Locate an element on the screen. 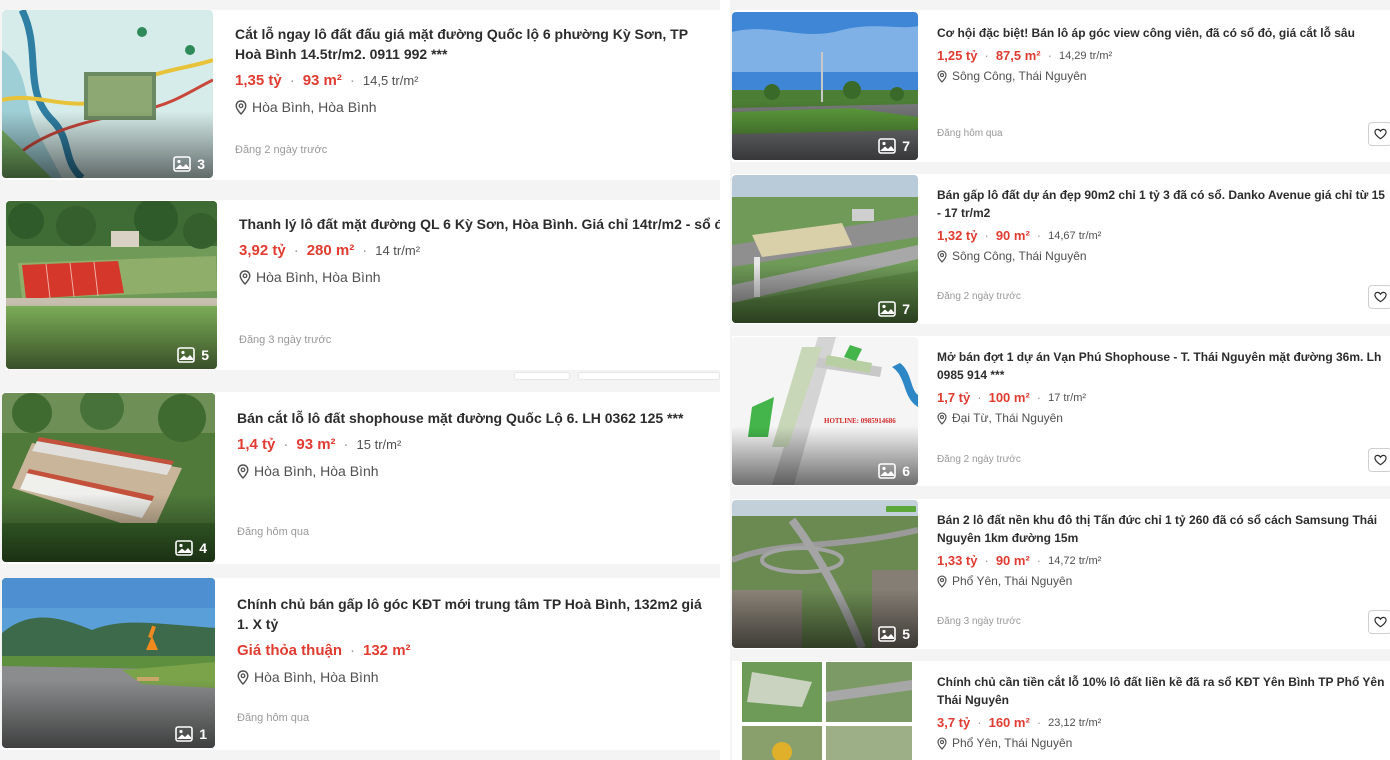 The height and width of the screenshot is (760, 1390). listing-meta: 1,33 tỷ · 90 m² · 14,72 tr/m² is located at coordinates (1019, 560).